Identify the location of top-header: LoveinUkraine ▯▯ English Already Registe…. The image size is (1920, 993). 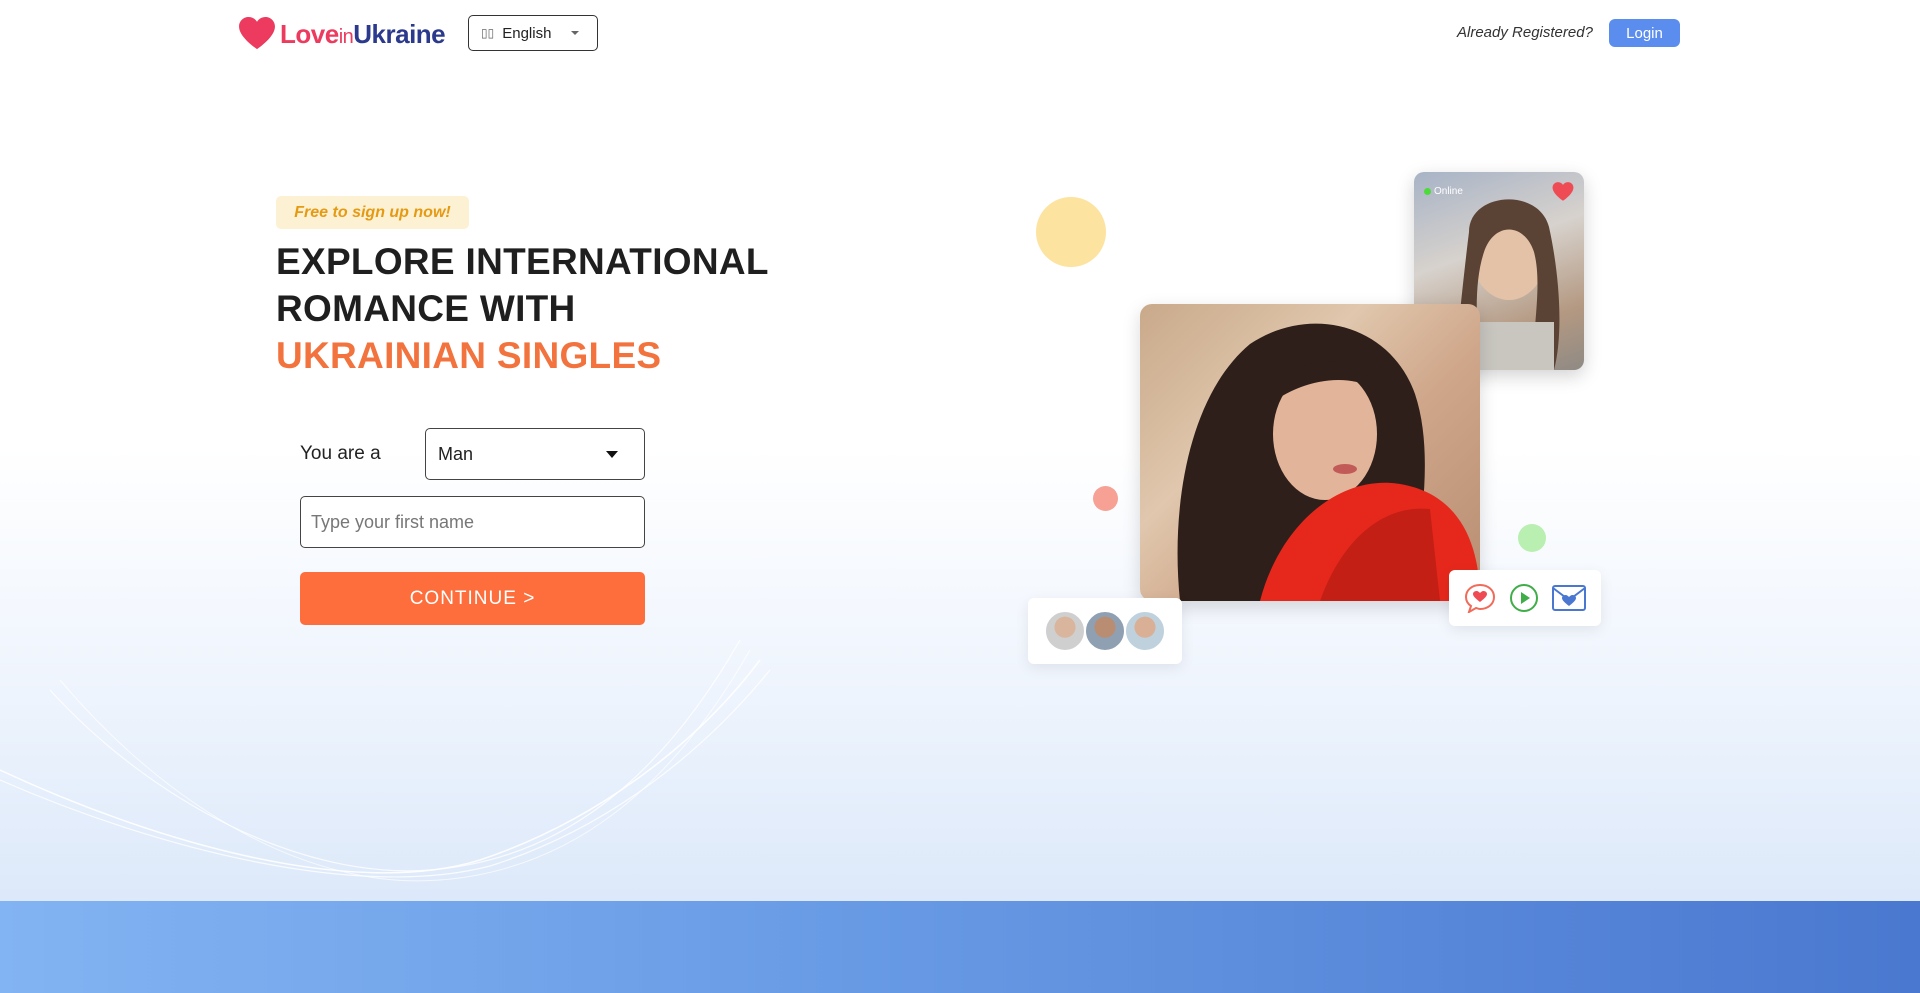
(960, 33).